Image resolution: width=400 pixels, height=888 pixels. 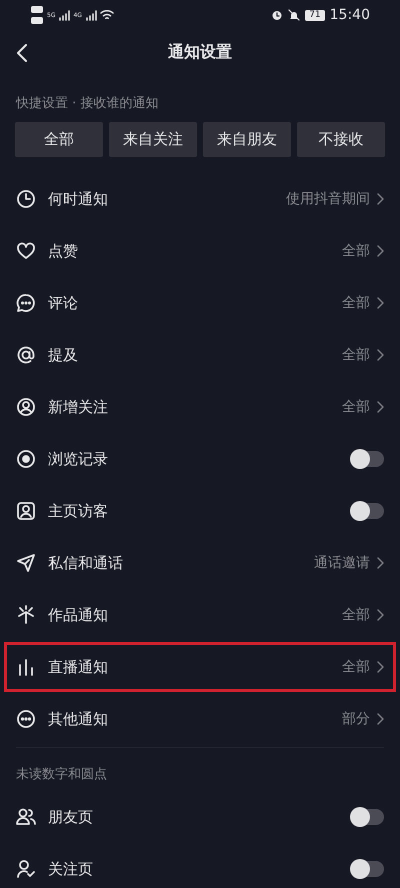 What do you see at coordinates (200, 199) in the screenshot?
I see `setting-row: 何时通知 使用抖音期间` at bounding box center [200, 199].